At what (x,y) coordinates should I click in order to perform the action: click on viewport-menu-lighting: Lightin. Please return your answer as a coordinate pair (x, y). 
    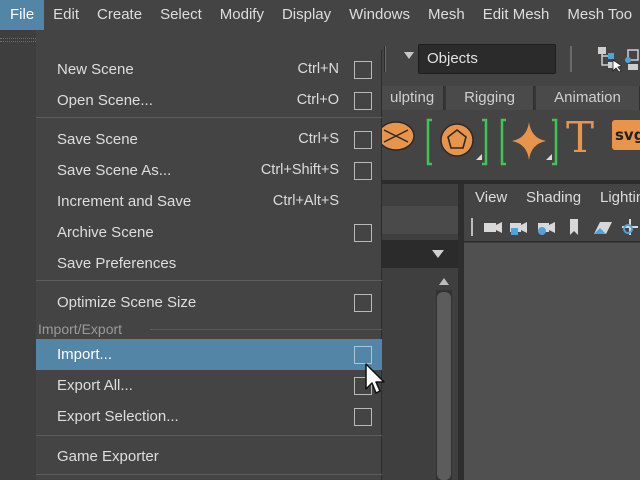
    Looking at the image, I should click on (620, 198).